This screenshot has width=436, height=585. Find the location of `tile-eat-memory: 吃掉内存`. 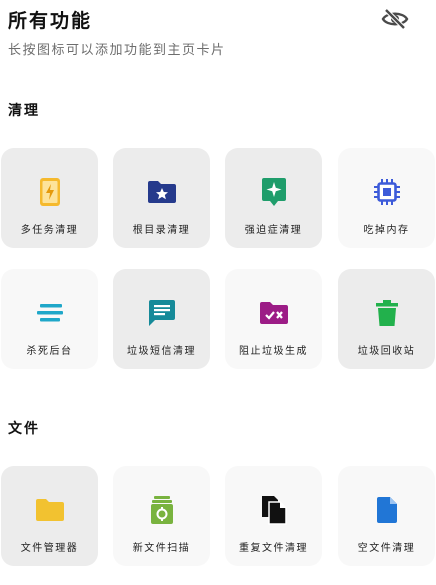

tile-eat-memory: 吃掉内存 is located at coordinates (386, 198).